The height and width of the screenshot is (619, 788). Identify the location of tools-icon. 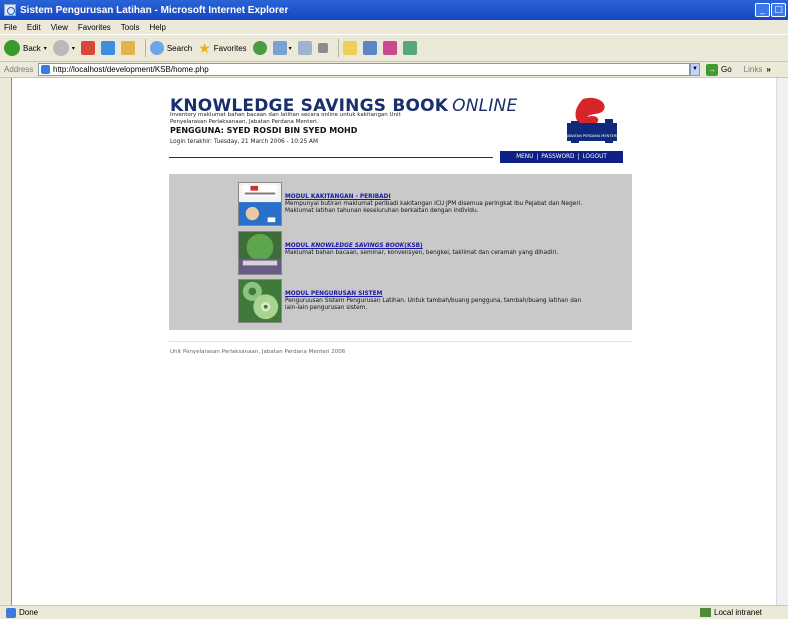
(409, 48).